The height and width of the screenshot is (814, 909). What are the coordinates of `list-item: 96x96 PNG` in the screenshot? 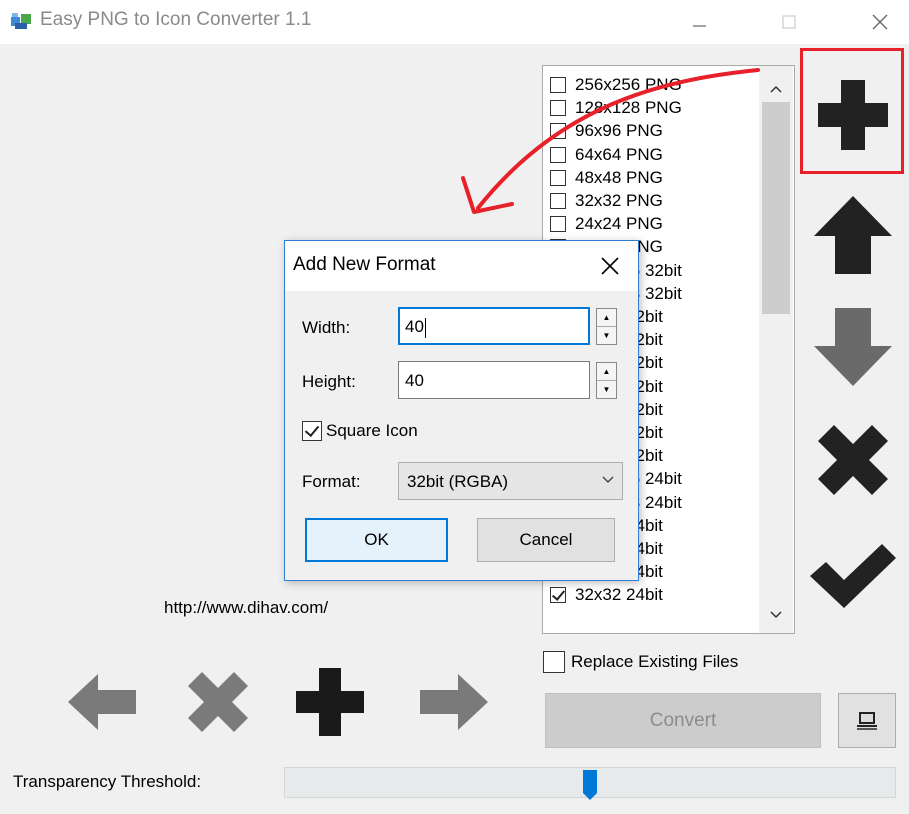 It's located at (606, 131).